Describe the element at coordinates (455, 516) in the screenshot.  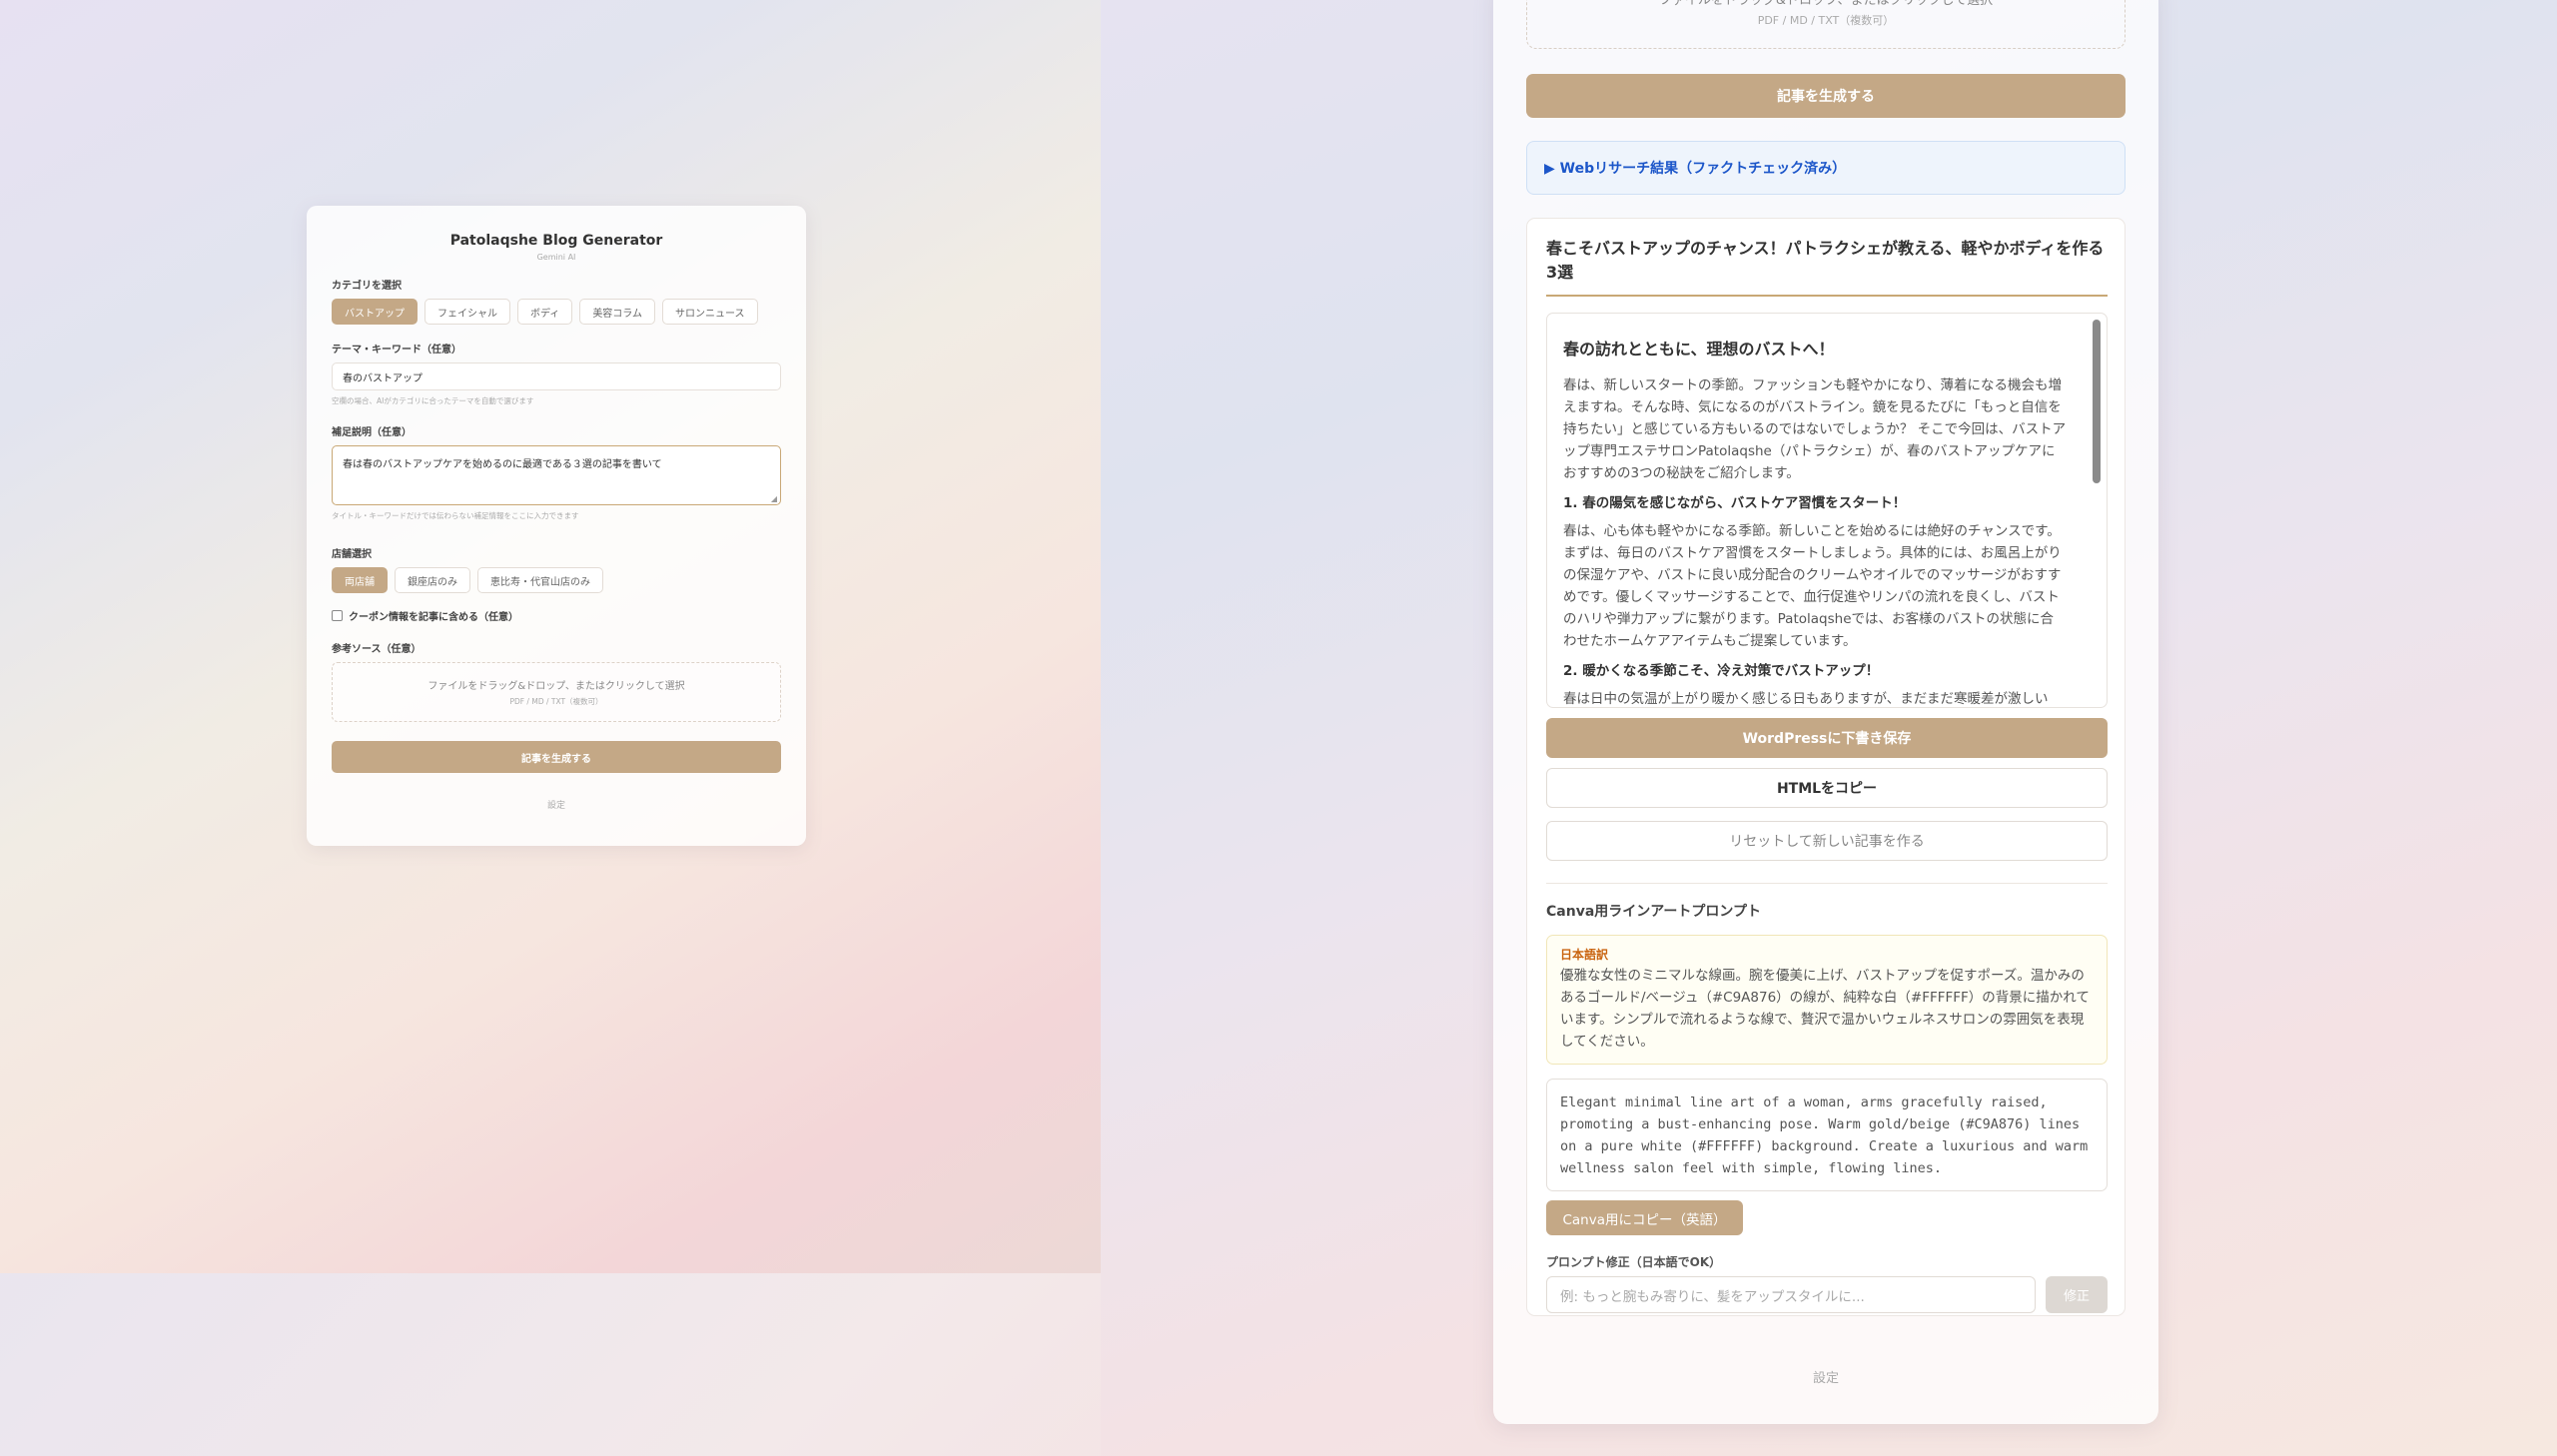
I see `supplement-hint: タイトル・キーワードだけでは伝わらない補足情報をここに入力できます` at that location.